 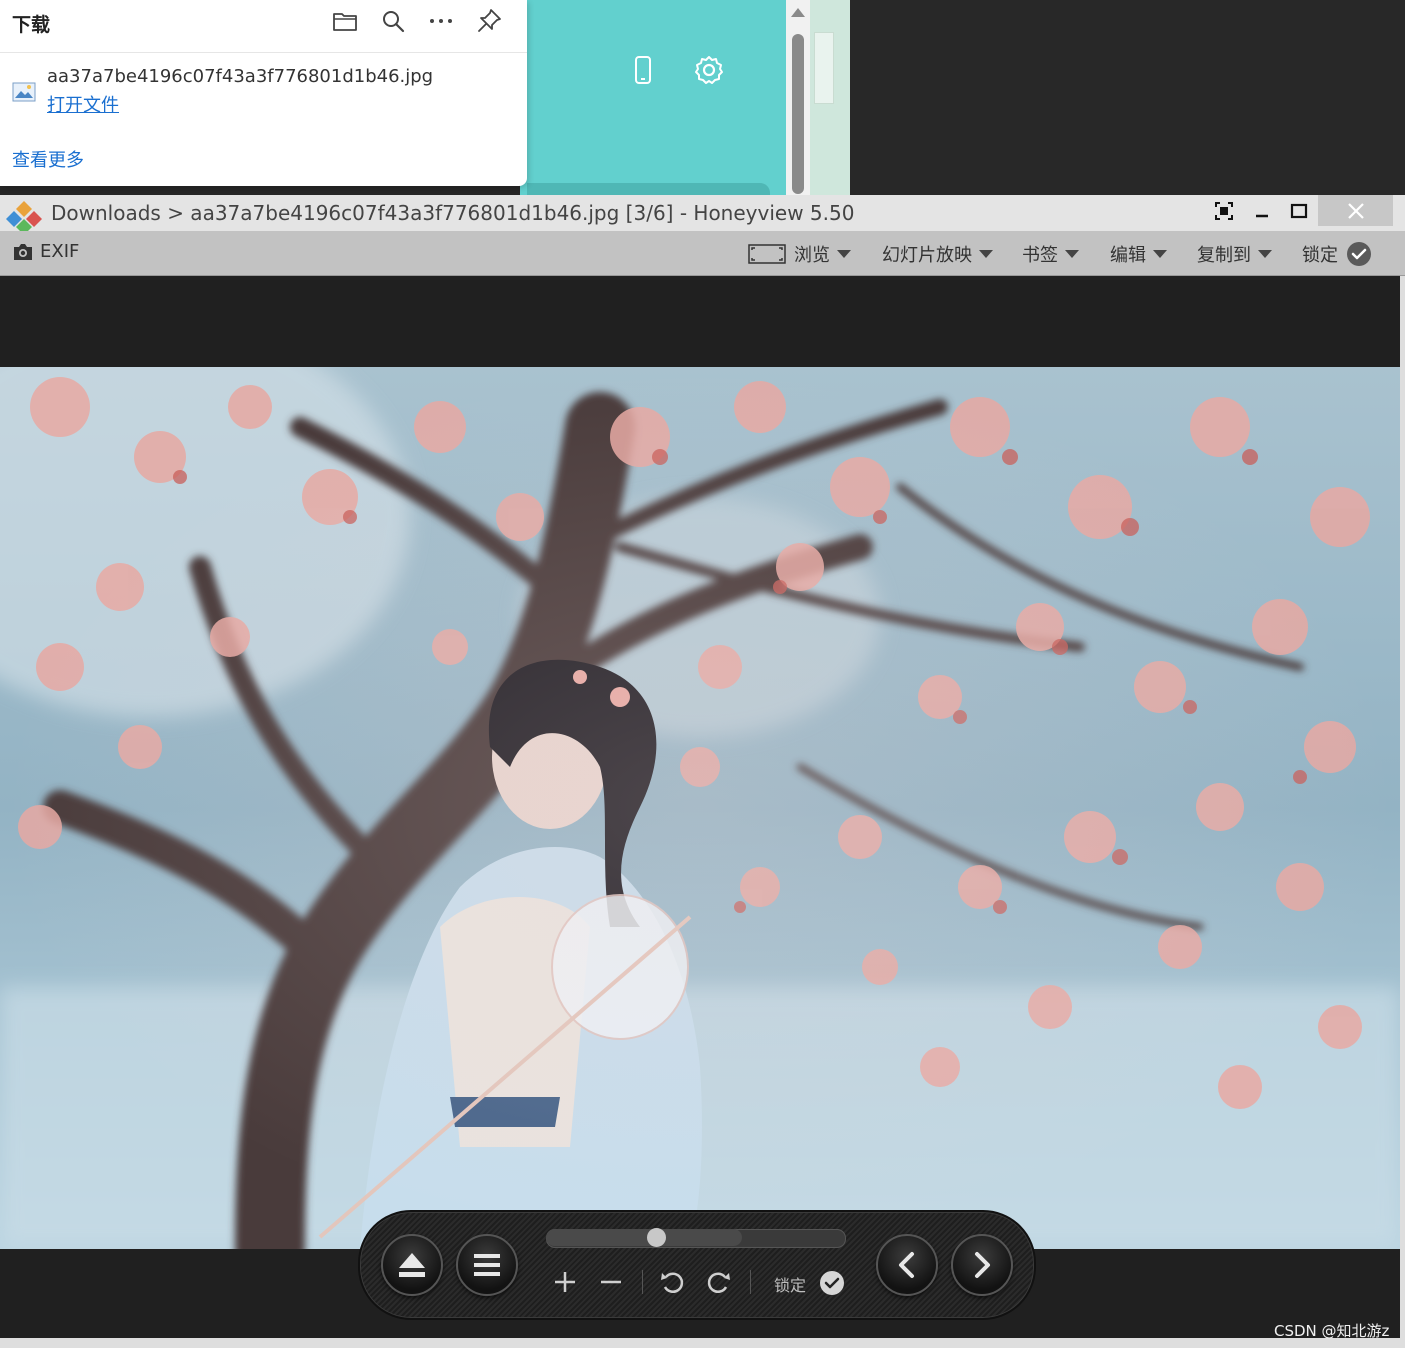 I want to click on background-dark-area, so click(x=1127, y=97).